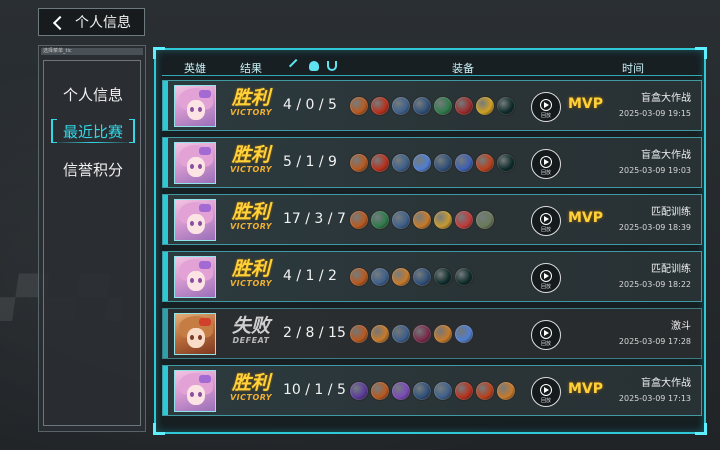 The width and height of the screenshot is (720, 450). What do you see at coordinates (250, 169) in the screenshot?
I see `result-text-en: VICTORY` at bounding box center [250, 169].